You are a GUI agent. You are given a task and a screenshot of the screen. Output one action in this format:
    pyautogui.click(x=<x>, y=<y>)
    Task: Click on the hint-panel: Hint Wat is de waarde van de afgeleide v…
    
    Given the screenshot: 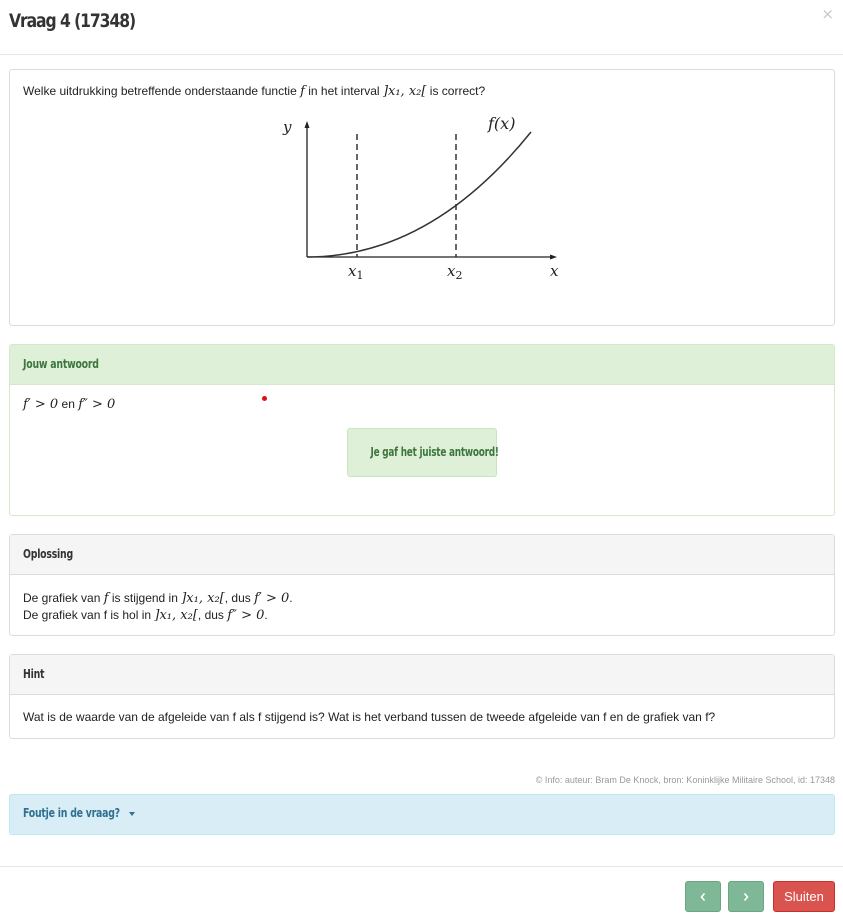 What is the action you would take?
    pyautogui.click(x=422, y=696)
    